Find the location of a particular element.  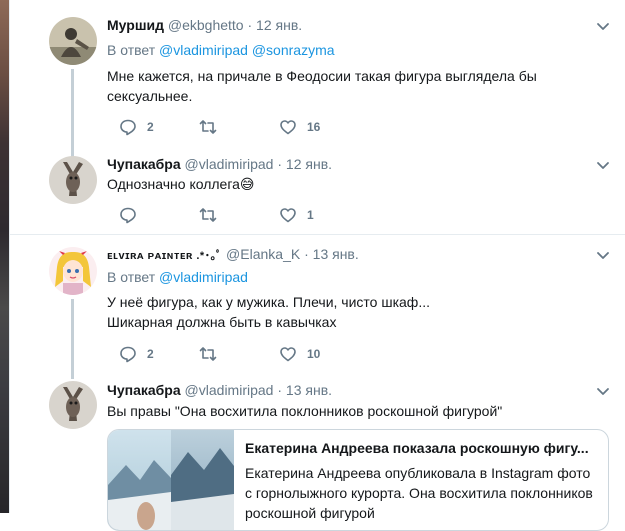

tweet-header: ᴇʟᴠɪʀᴀ ᴘᴀɪɴᴛᴇʀ .*･｡ﾟ @Elanka_K · 13 янв. is located at coordinates (233, 255).